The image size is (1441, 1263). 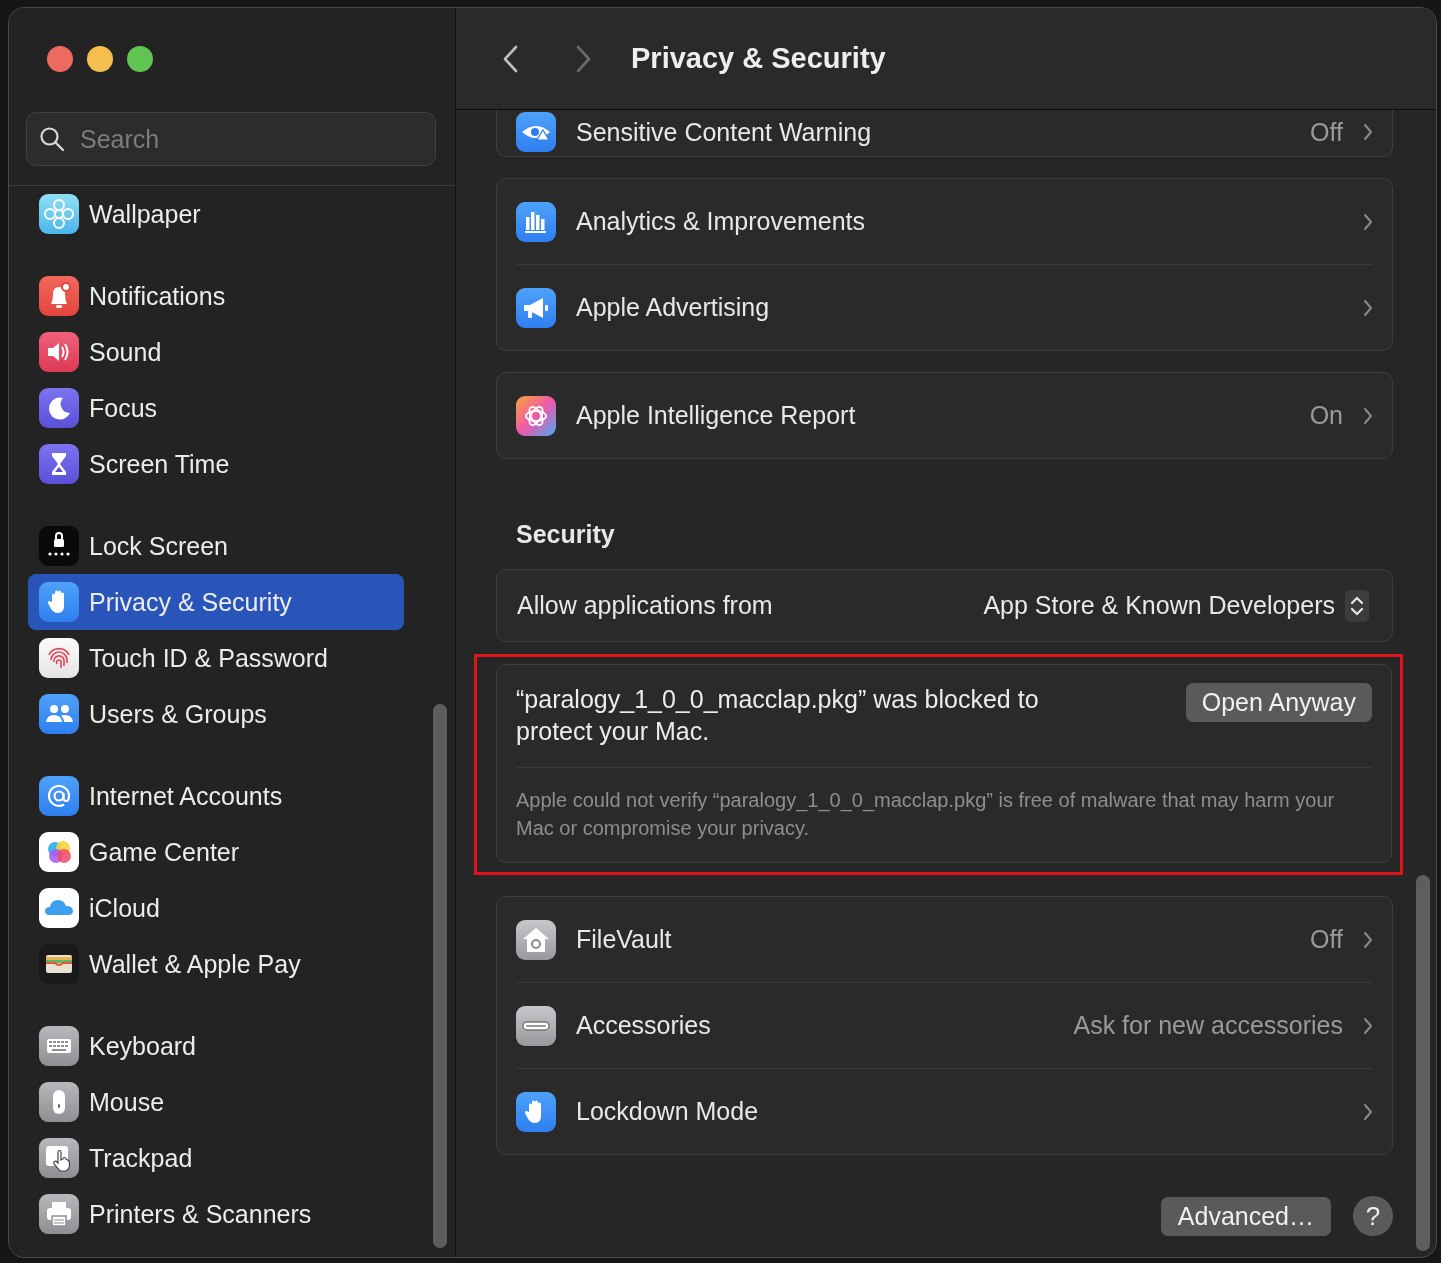 What do you see at coordinates (758, 58) in the screenshot?
I see `window-title: Privacy & Security` at bounding box center [758, 58].